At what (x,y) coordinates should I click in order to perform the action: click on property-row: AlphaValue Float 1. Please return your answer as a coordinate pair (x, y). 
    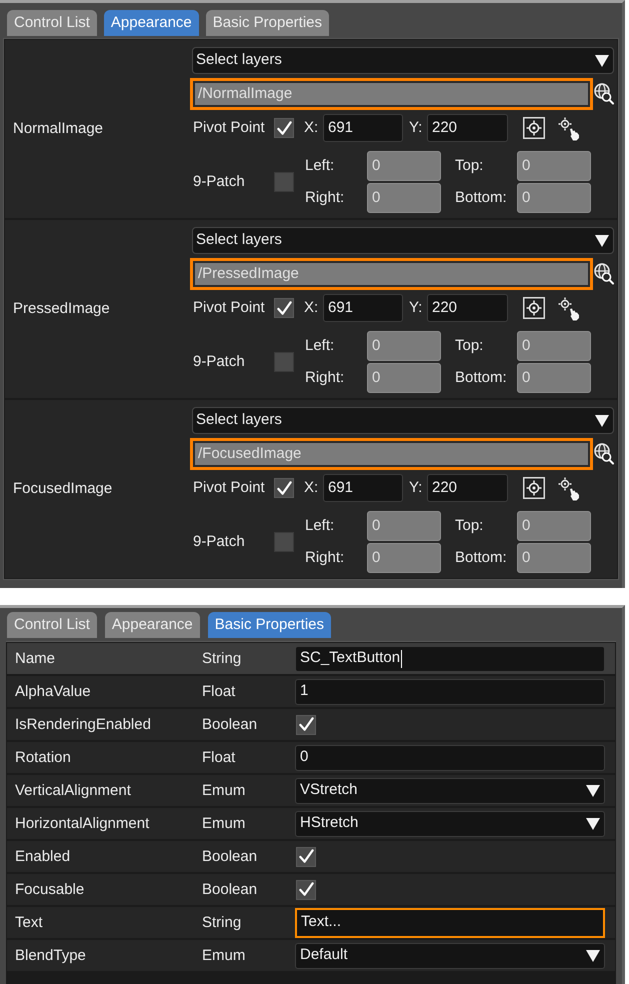
    Looking at the image, I should click on (311, 691).